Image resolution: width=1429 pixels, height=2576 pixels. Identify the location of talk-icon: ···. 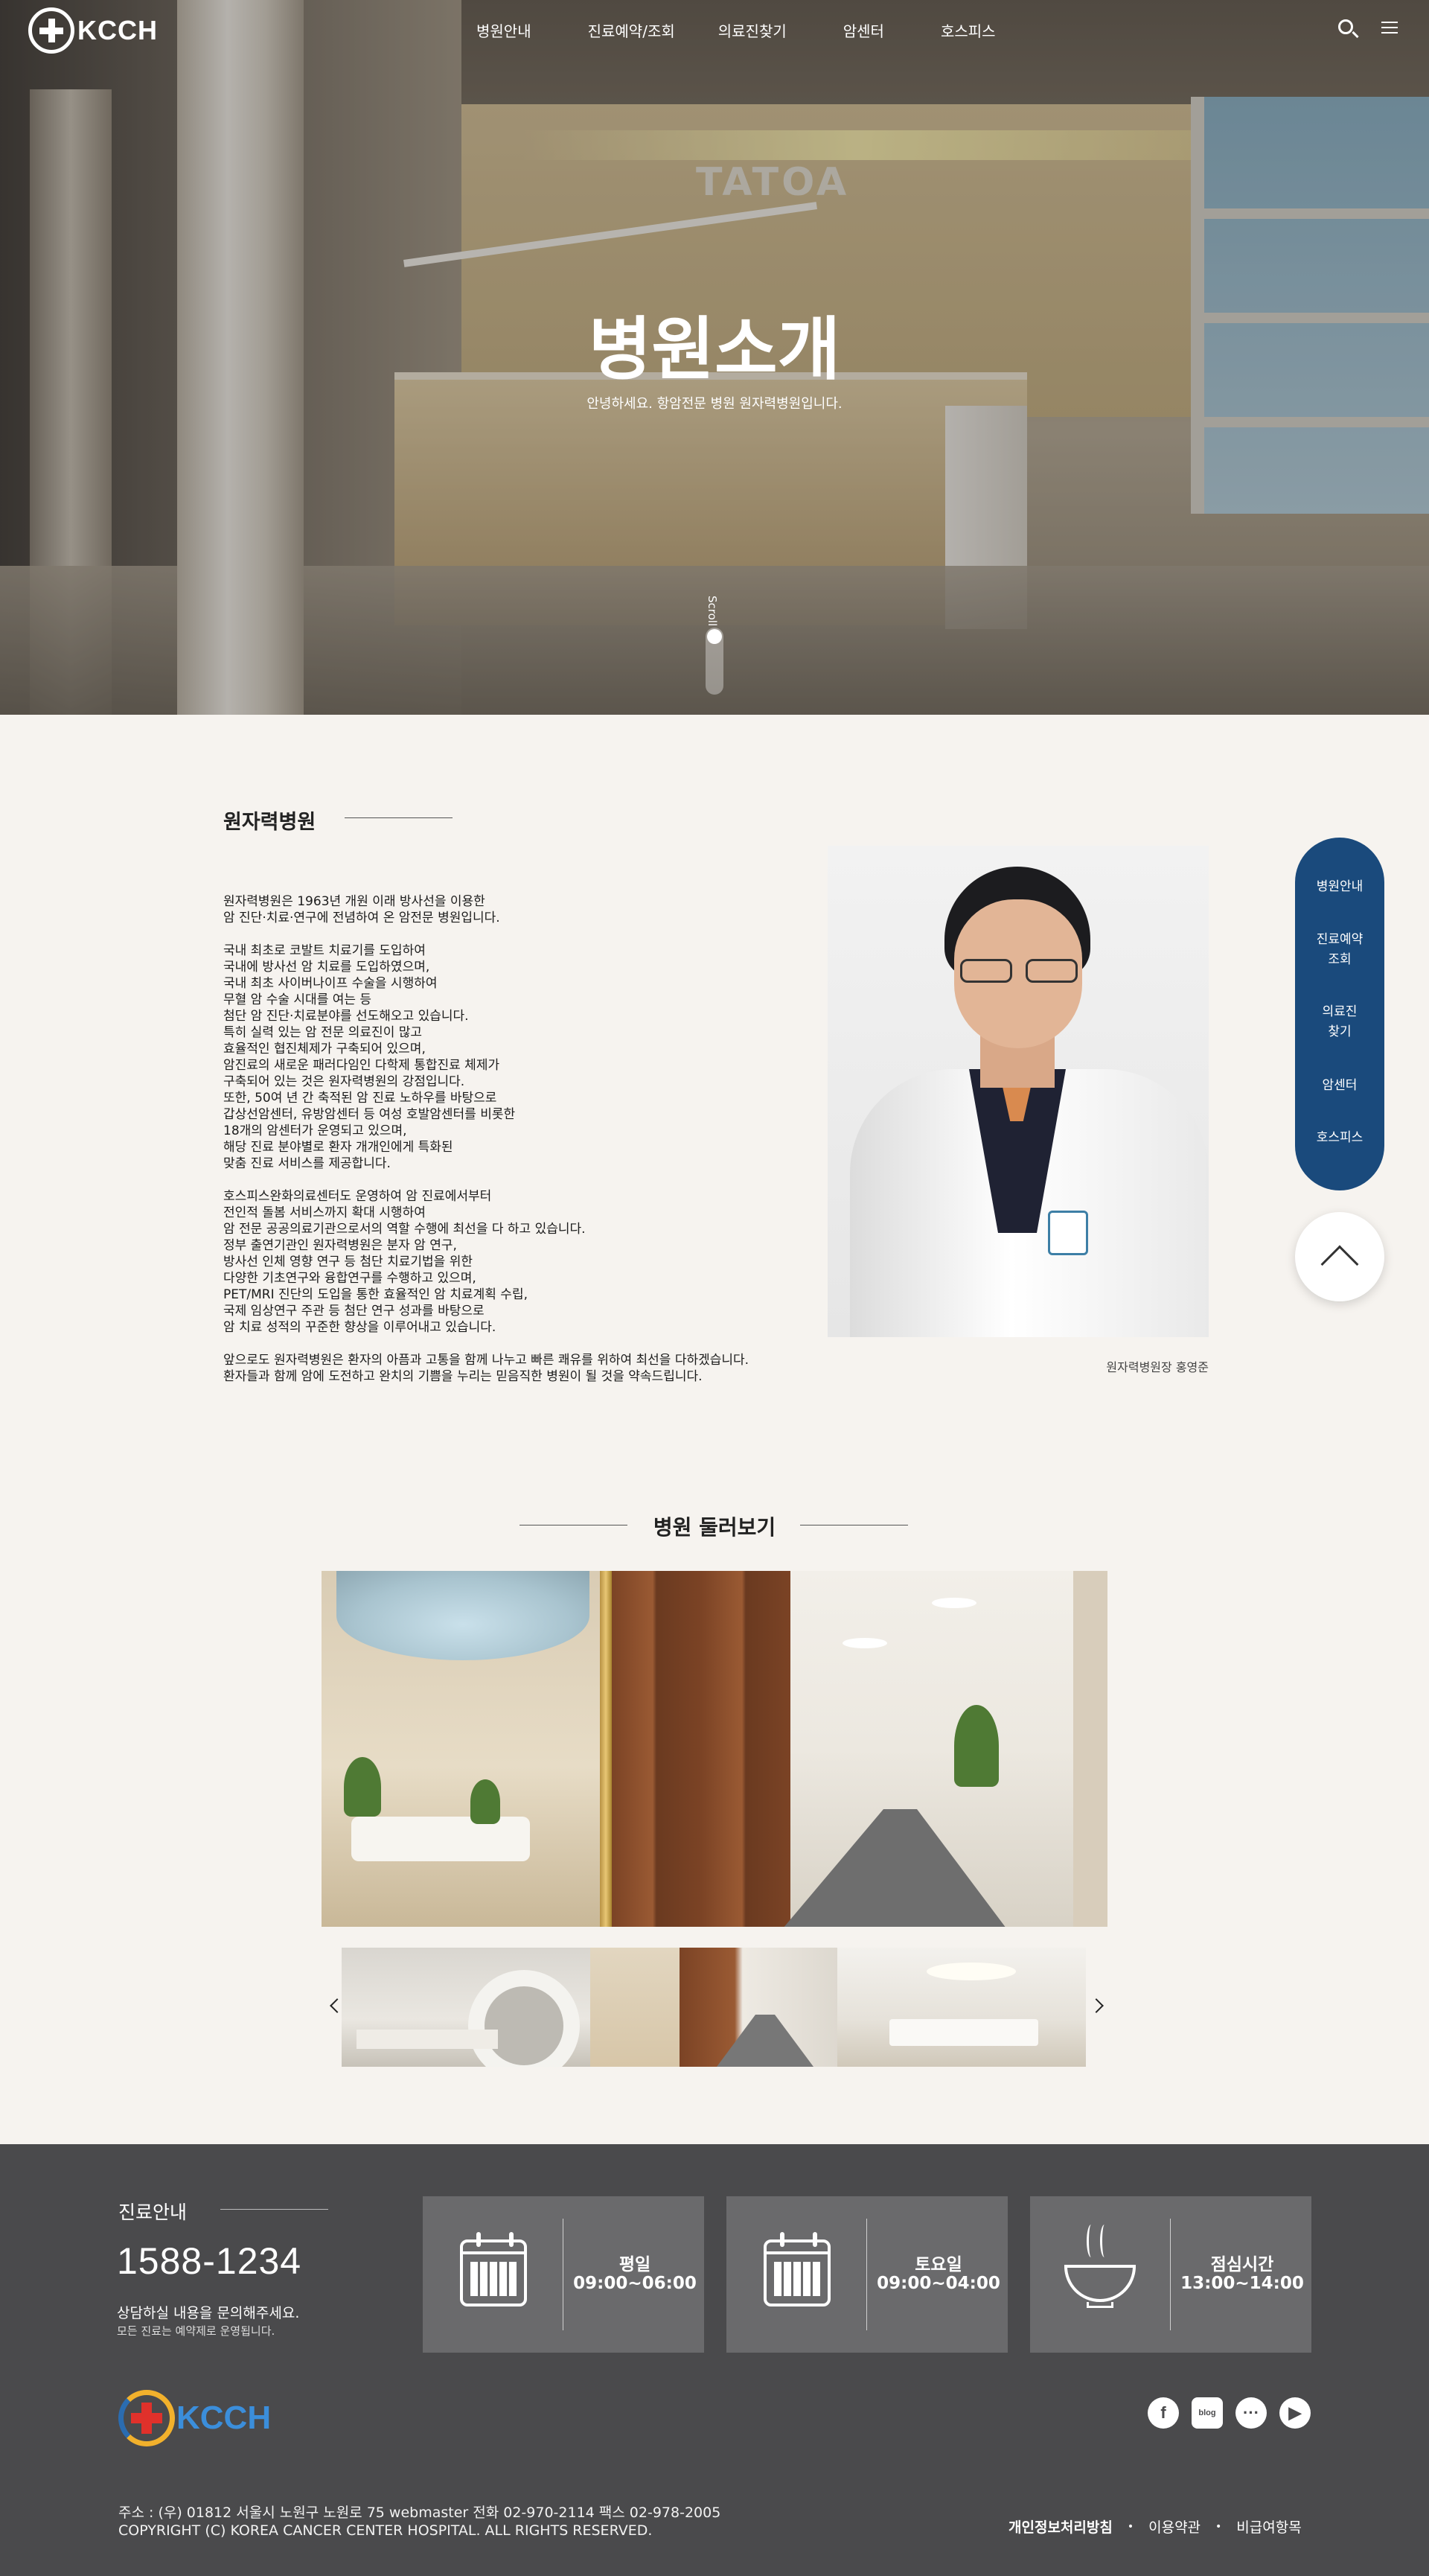
(1251, 2413).